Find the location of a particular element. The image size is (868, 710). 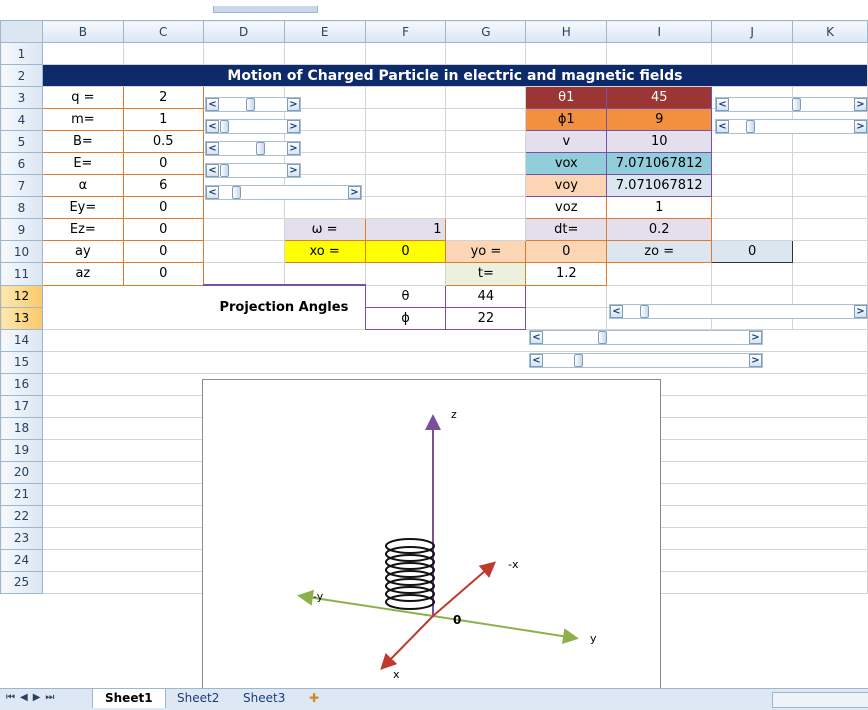

v-value: 10 is located at coordinates (659, 141).